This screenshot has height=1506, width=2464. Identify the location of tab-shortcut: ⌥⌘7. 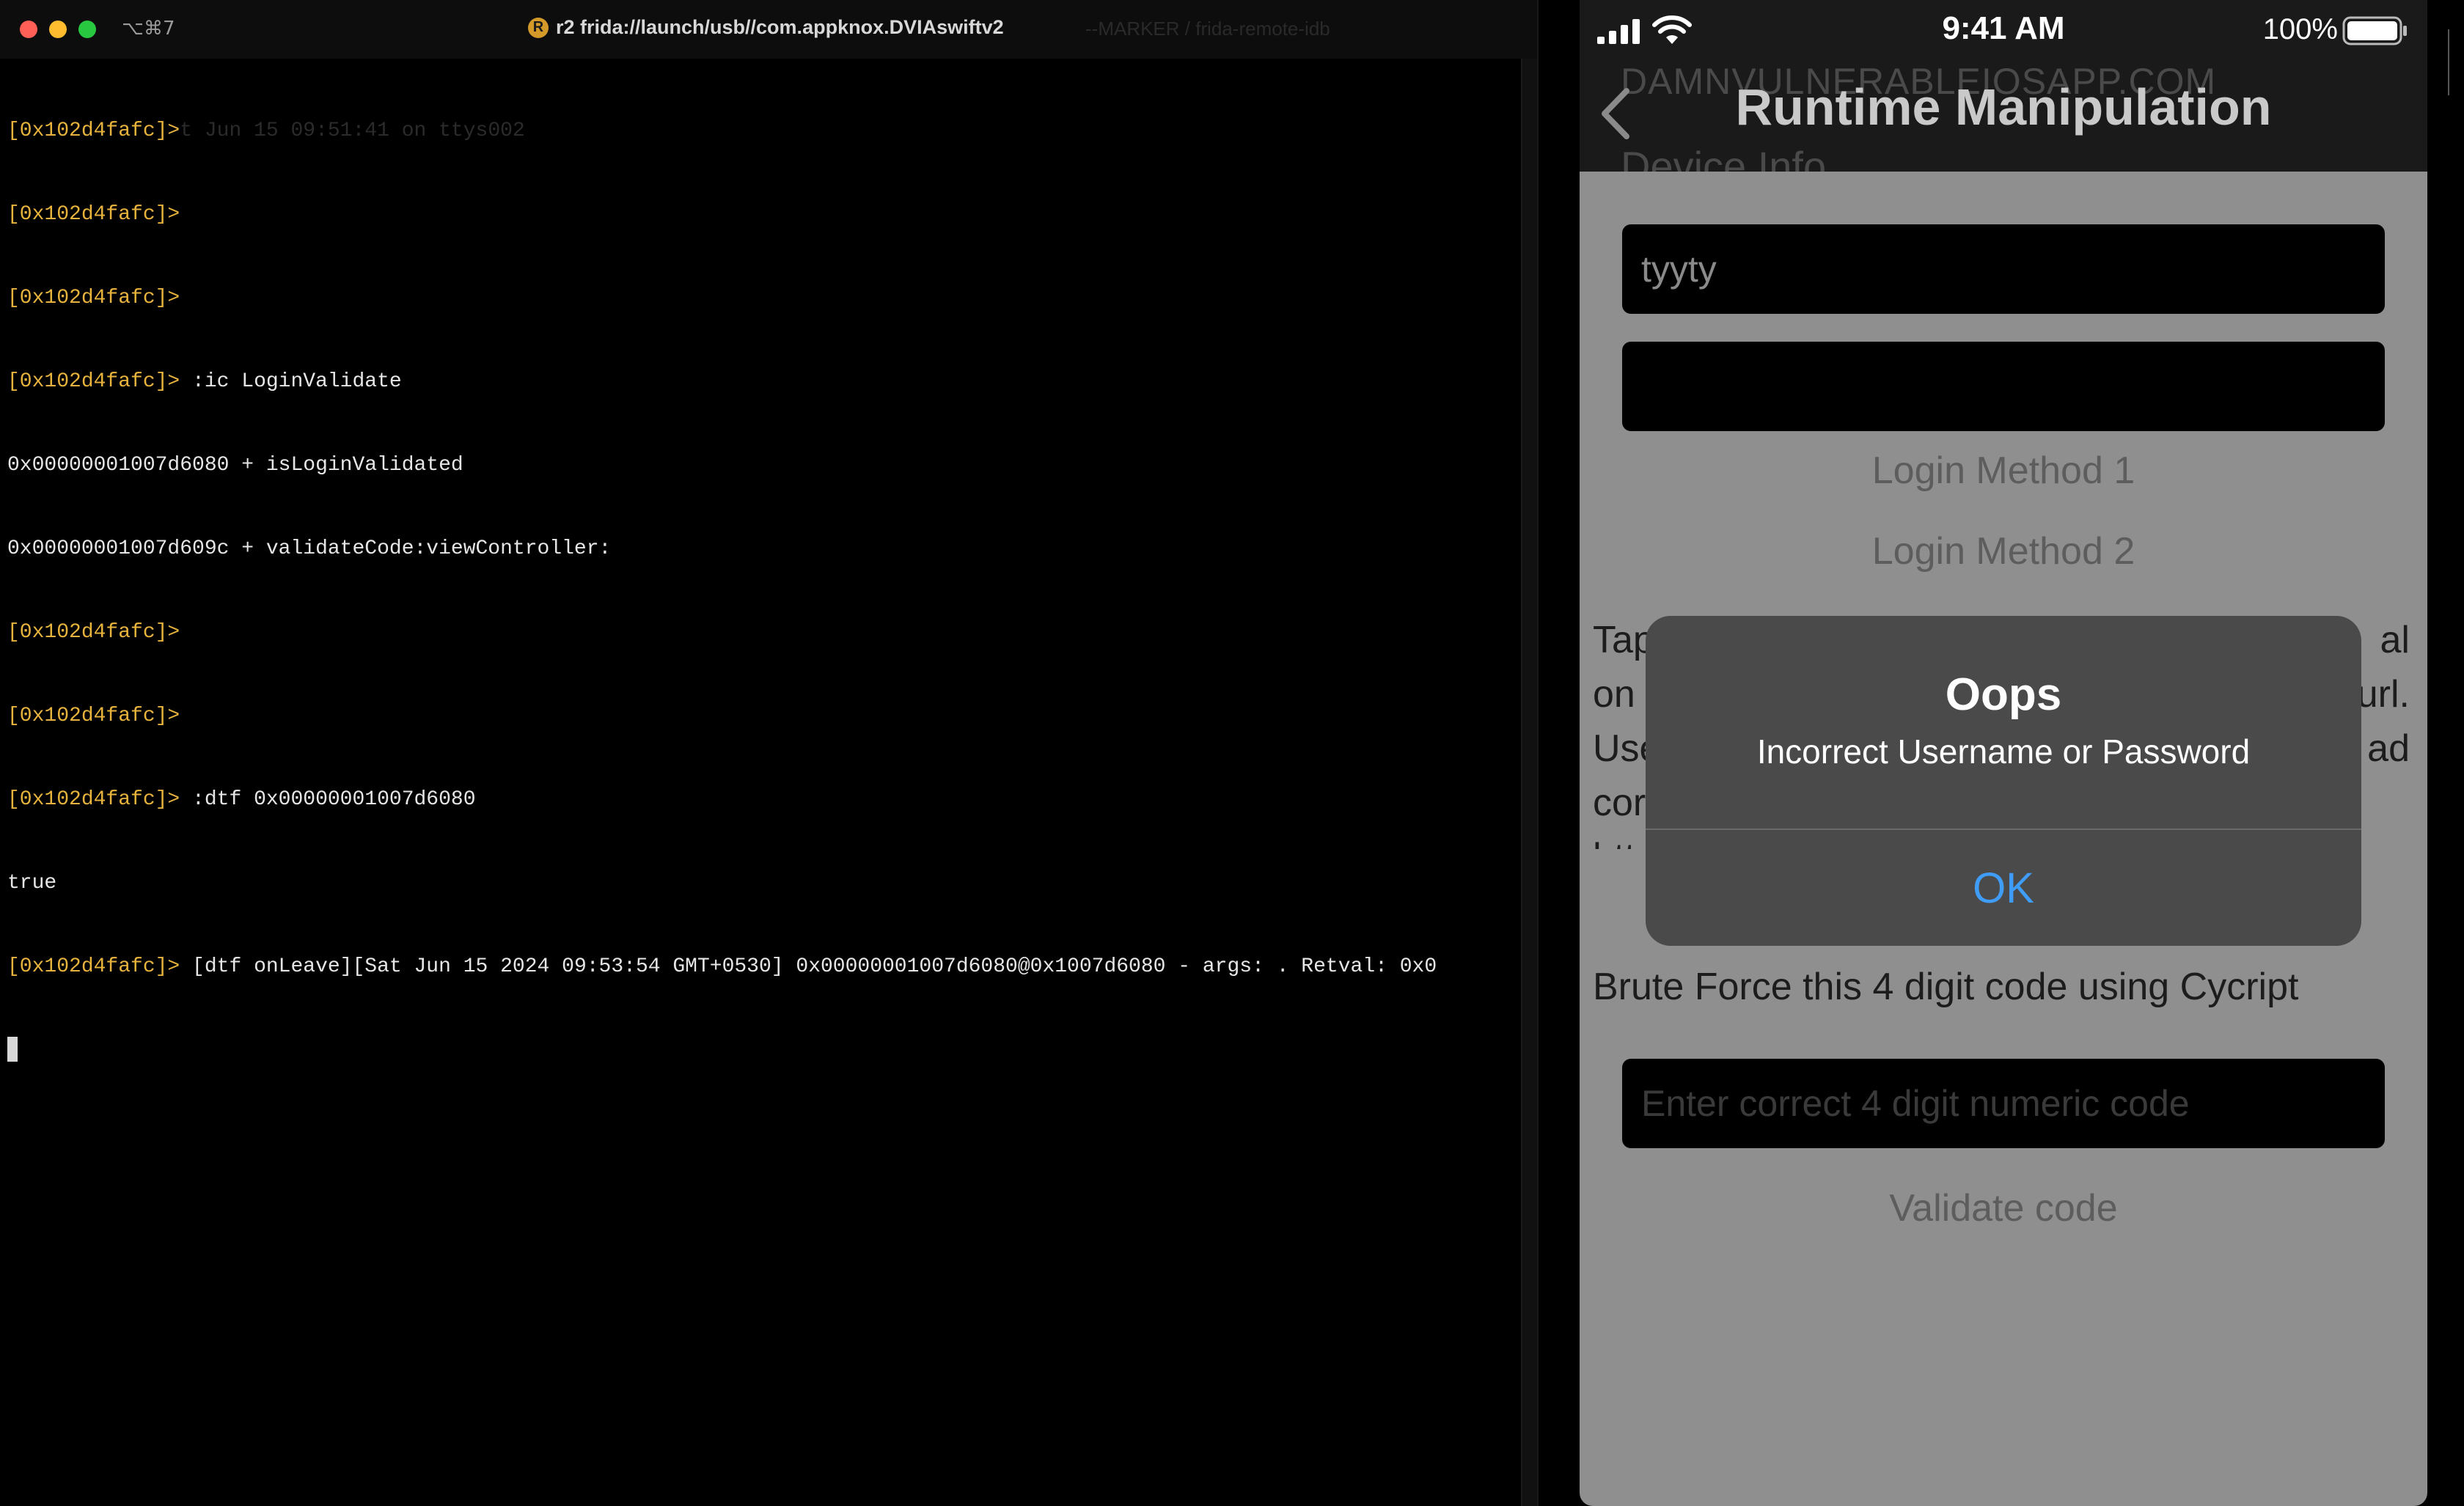
(148, 29).